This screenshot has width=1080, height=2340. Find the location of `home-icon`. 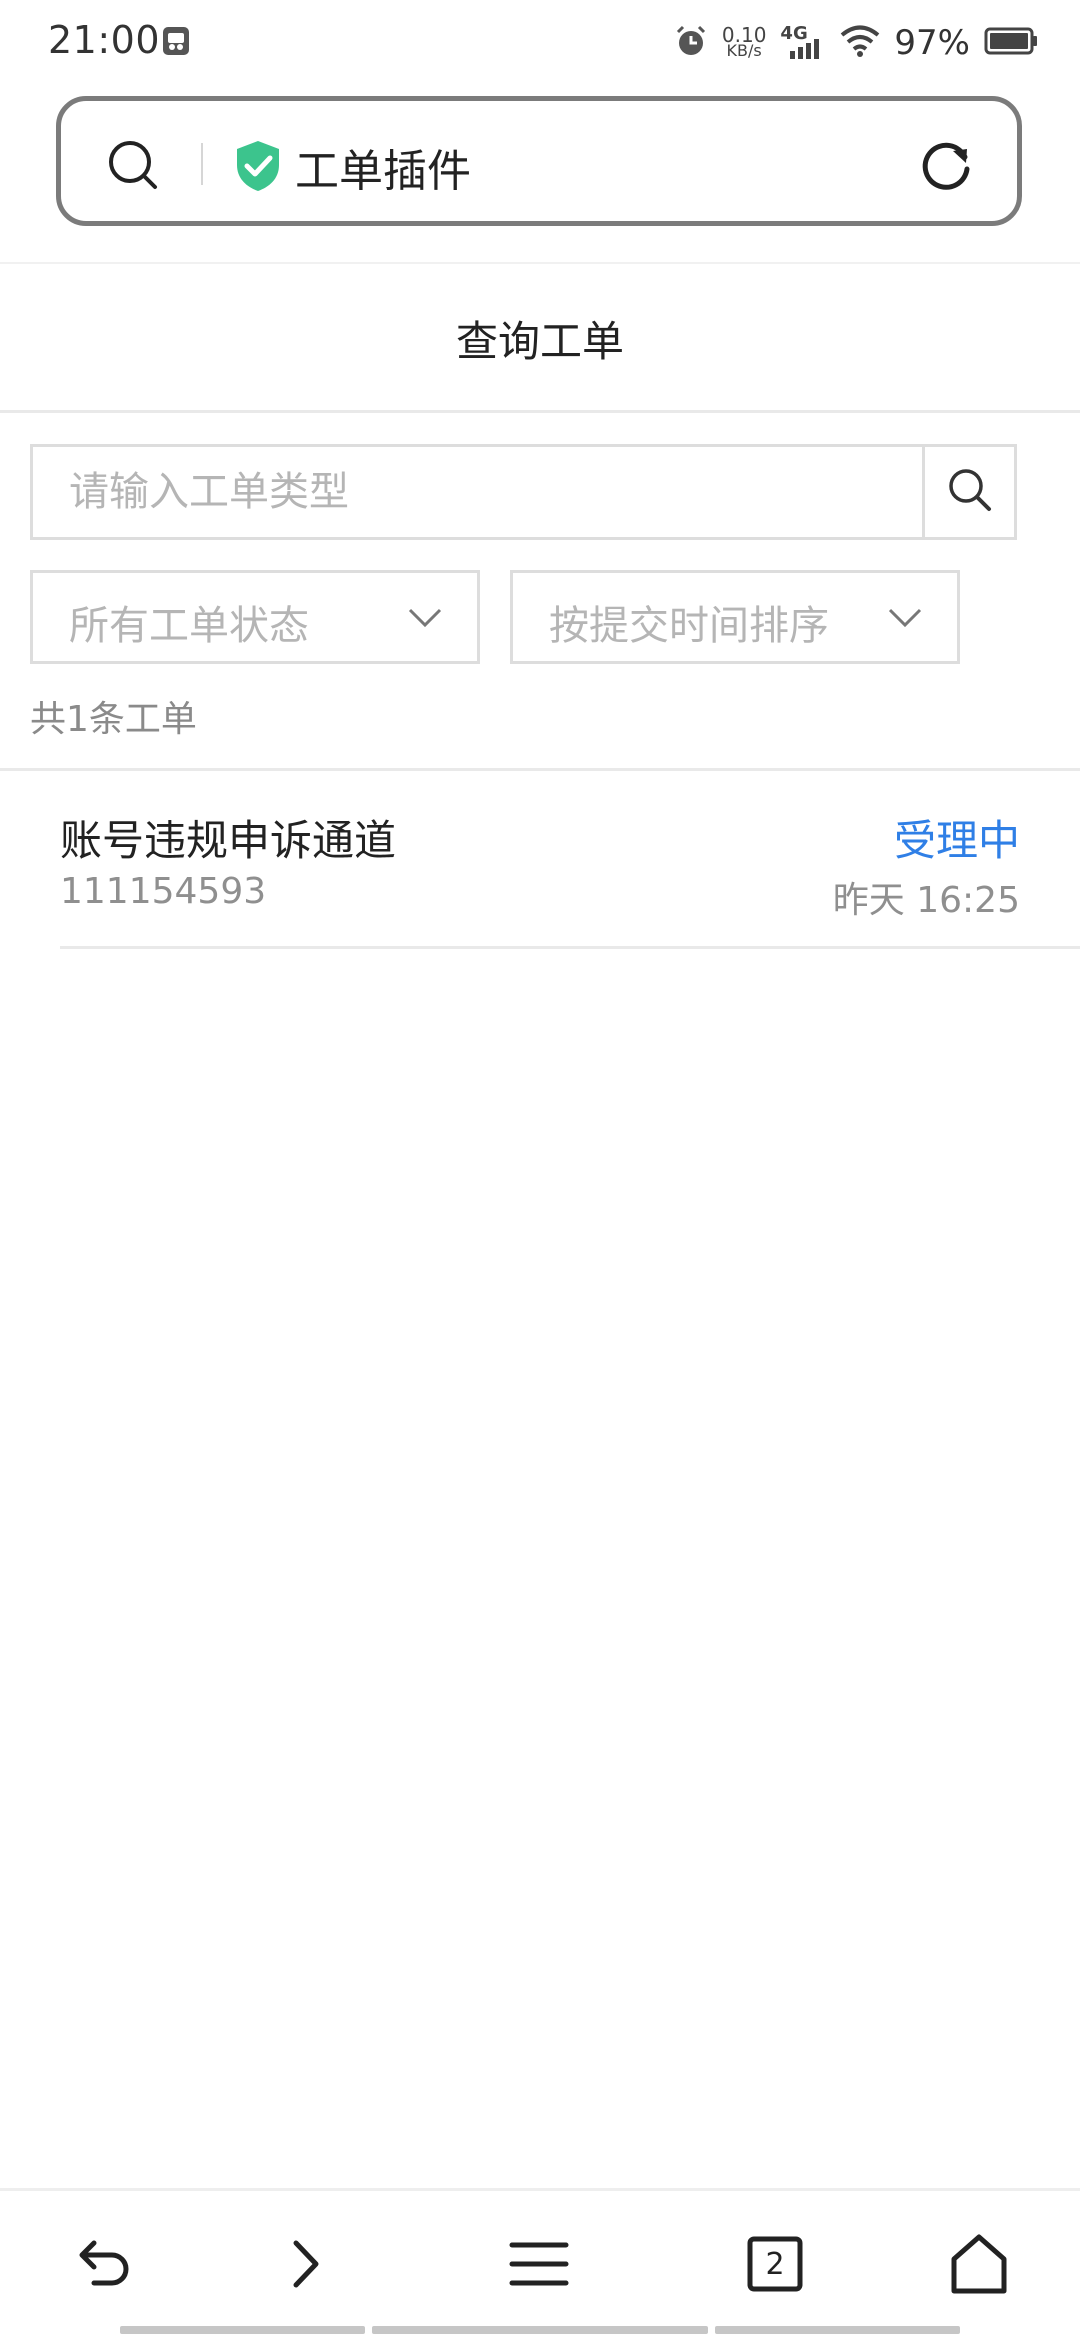

home-icon is located at coordinates (979, 2264).